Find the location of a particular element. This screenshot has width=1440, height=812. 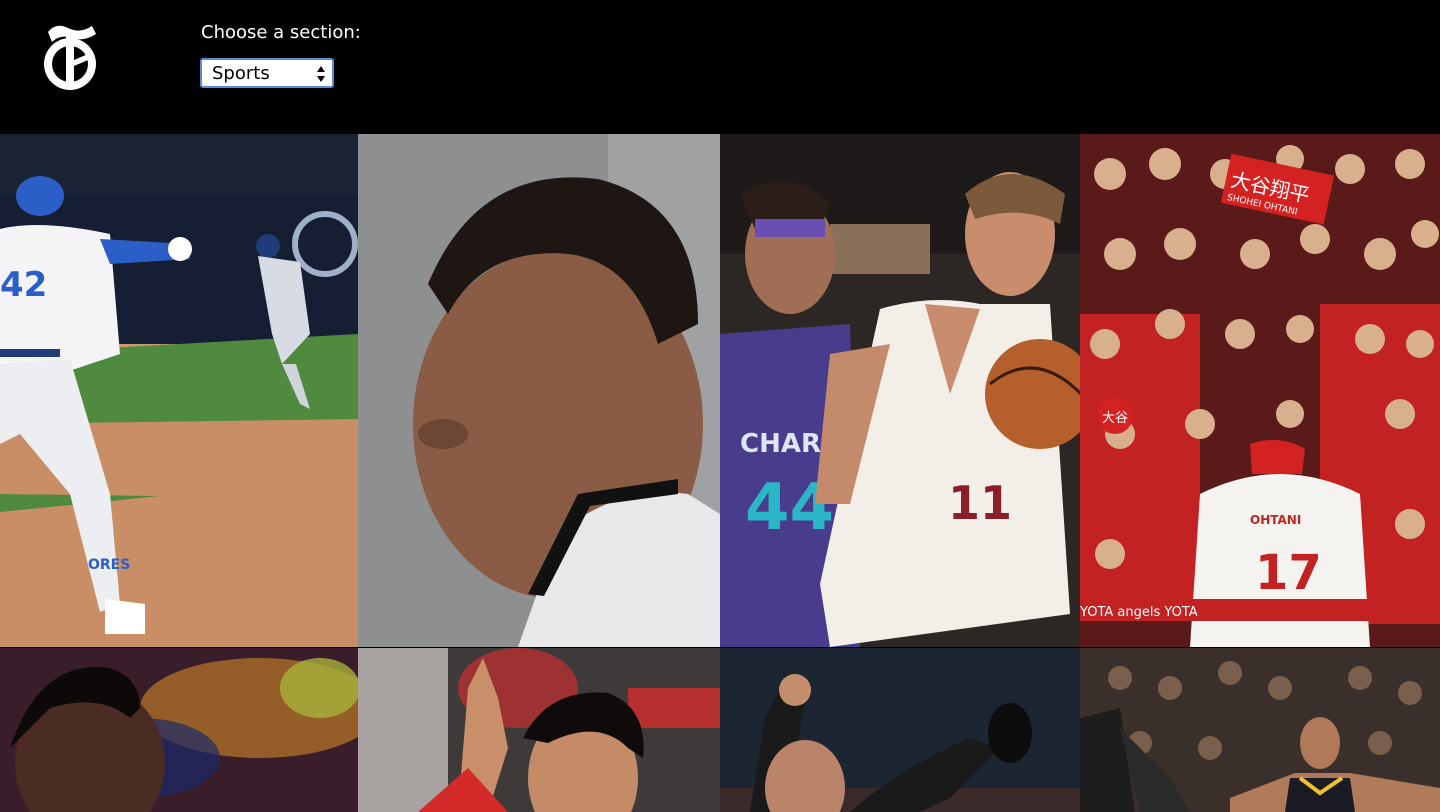

nyt-t-logo-icon is located at coordinates (71, 59).